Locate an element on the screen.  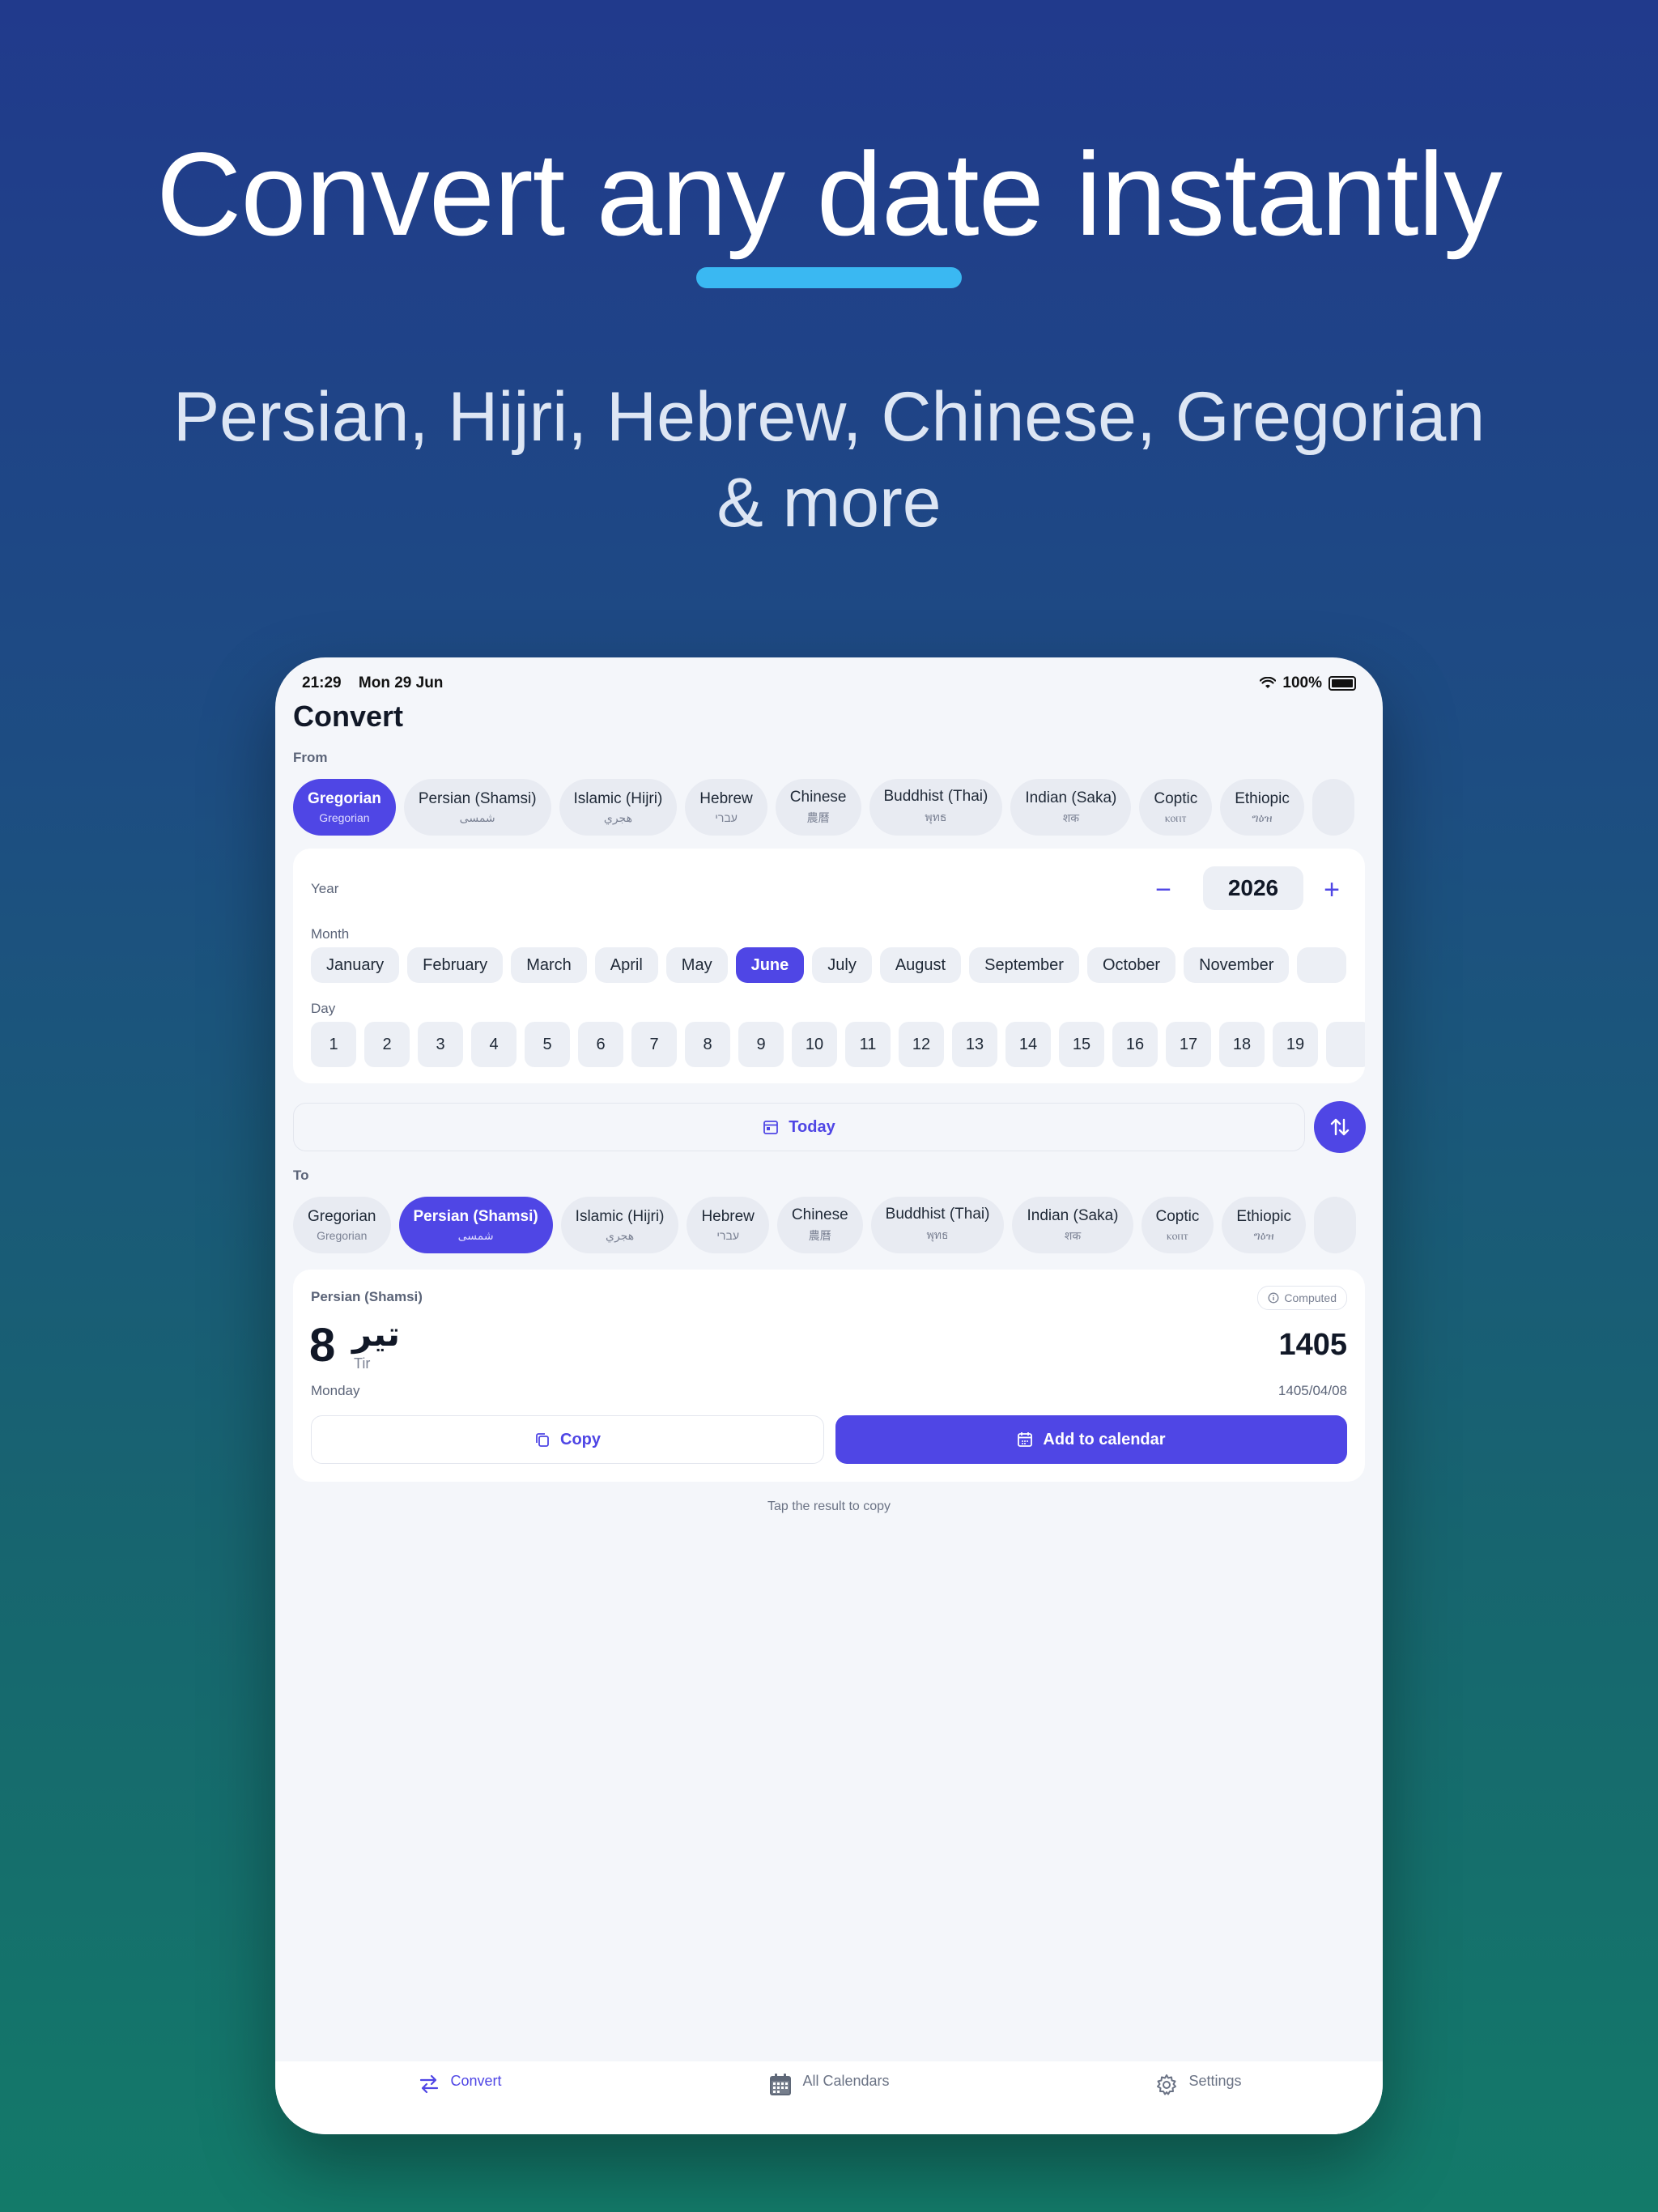
result-year: 1405 is located at coordinates (1312, 1345).